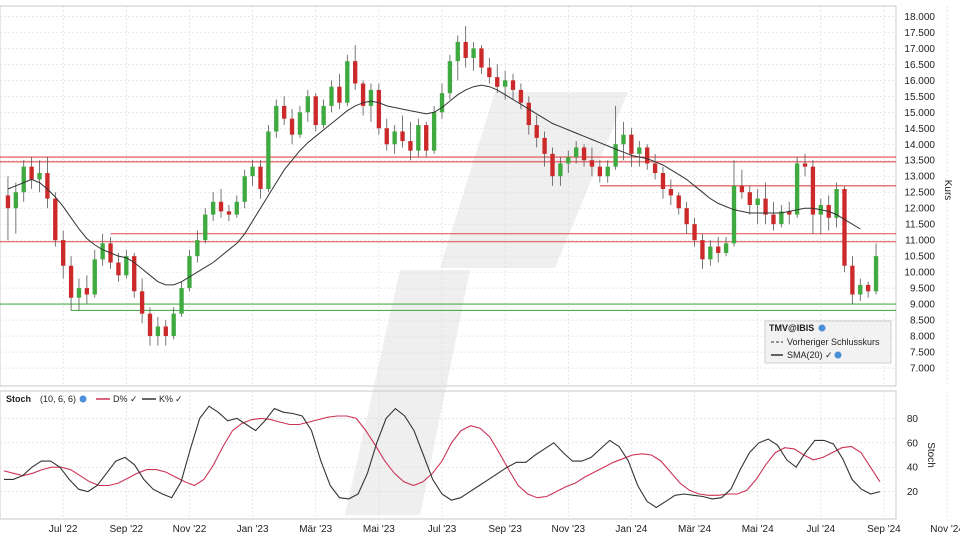 The width and height of the screenshot is (960, 540). What do you see at coordinates (919, 17) in the screenshot?
I see `price-tick-label: 18.000` at bounding box center [919, 17].